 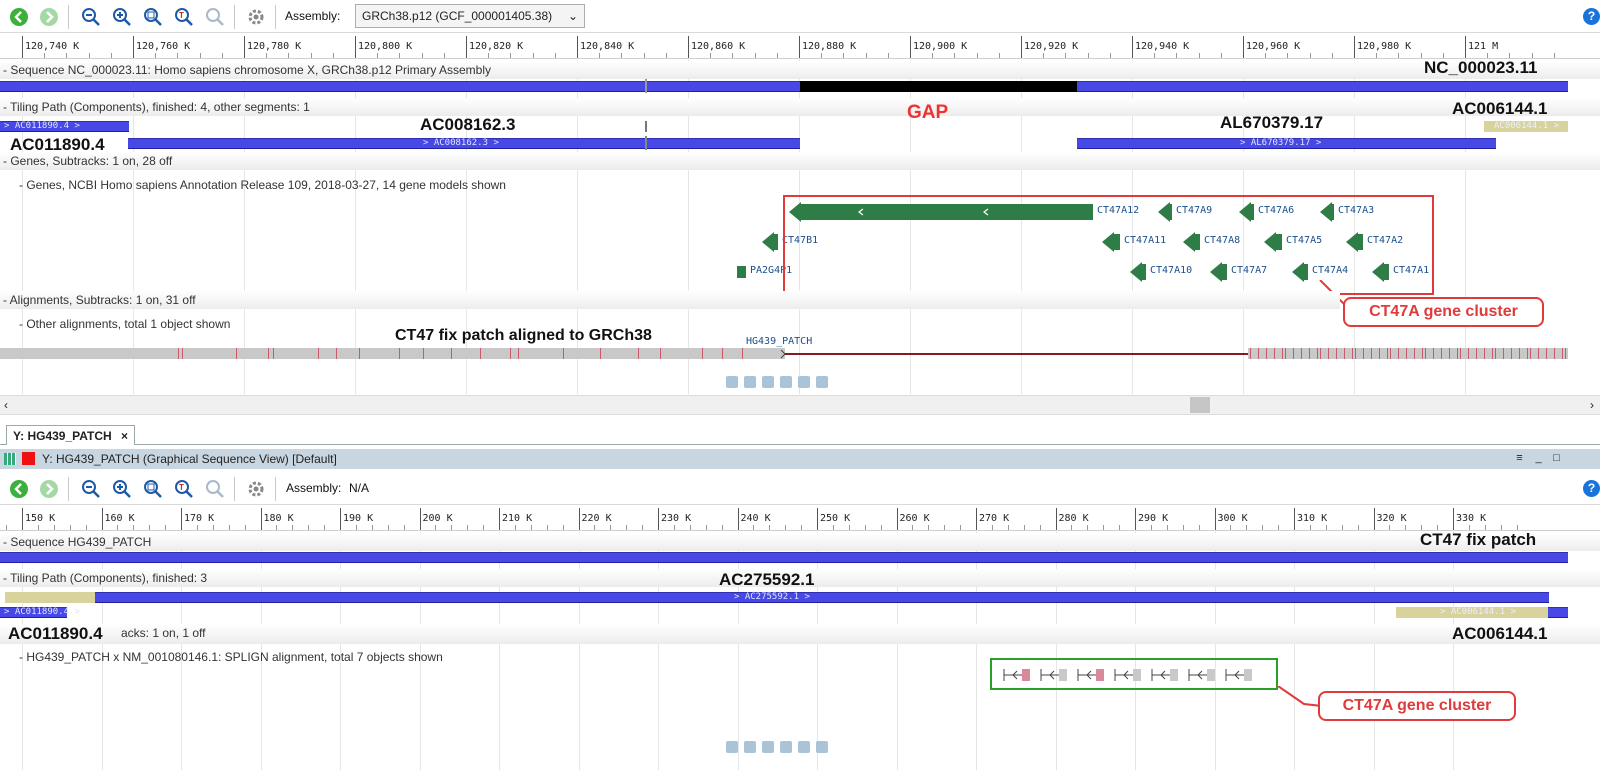 I want to click on minimize-icon: _, so click(x=1538, y=458).